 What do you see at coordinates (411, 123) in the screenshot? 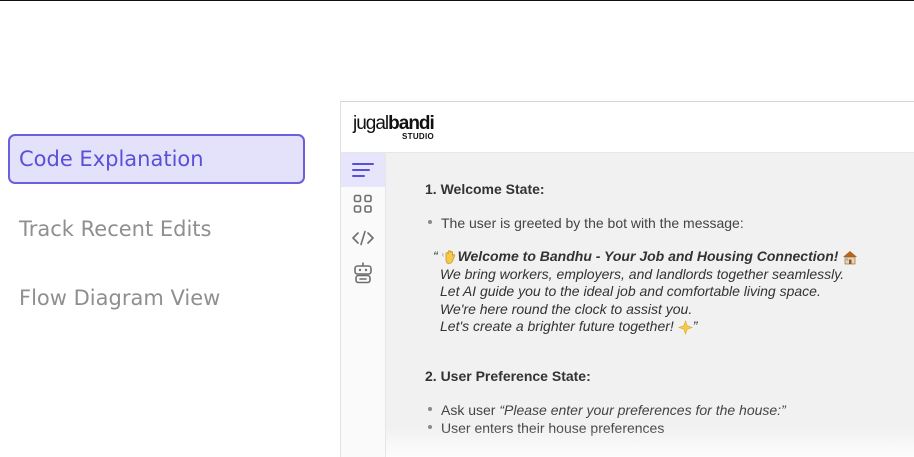
I see `brand-name-bold: bandi` at bounding box center [411, 123].